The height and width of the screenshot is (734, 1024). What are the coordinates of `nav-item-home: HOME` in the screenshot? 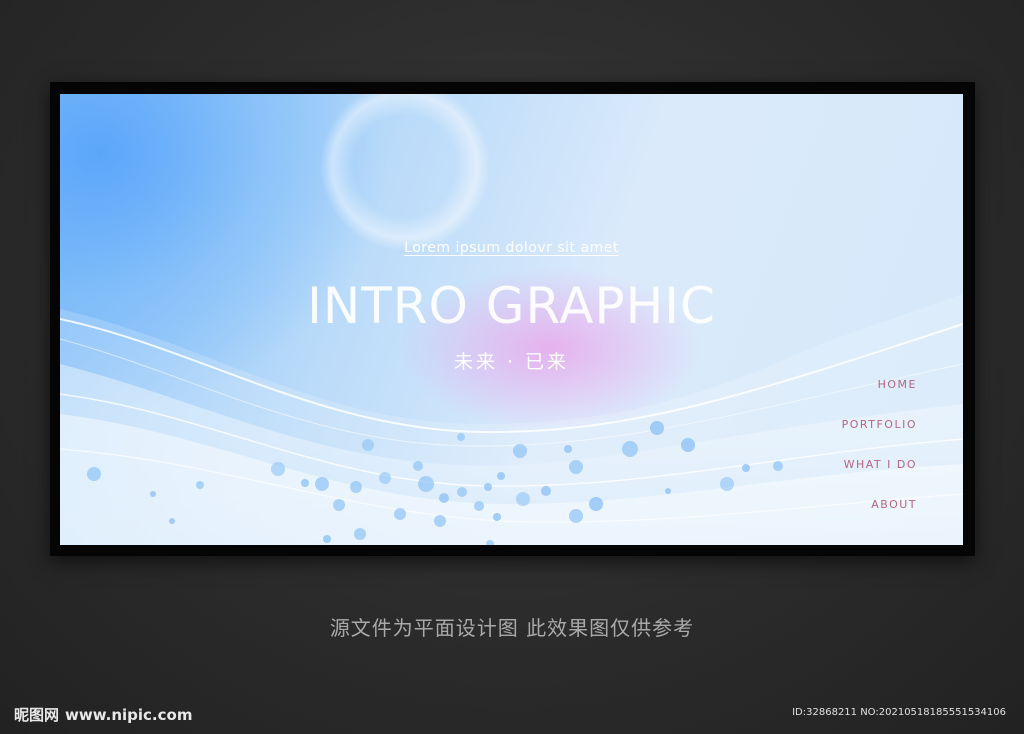 It's located at (879, 398).